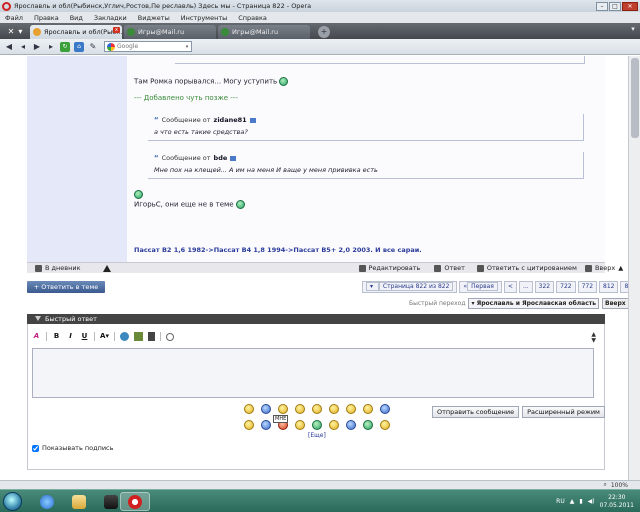  What do you see at coordinates (587, 287) in the screenshot?
I see `page-link: 772` at bounding box center [587, 287].